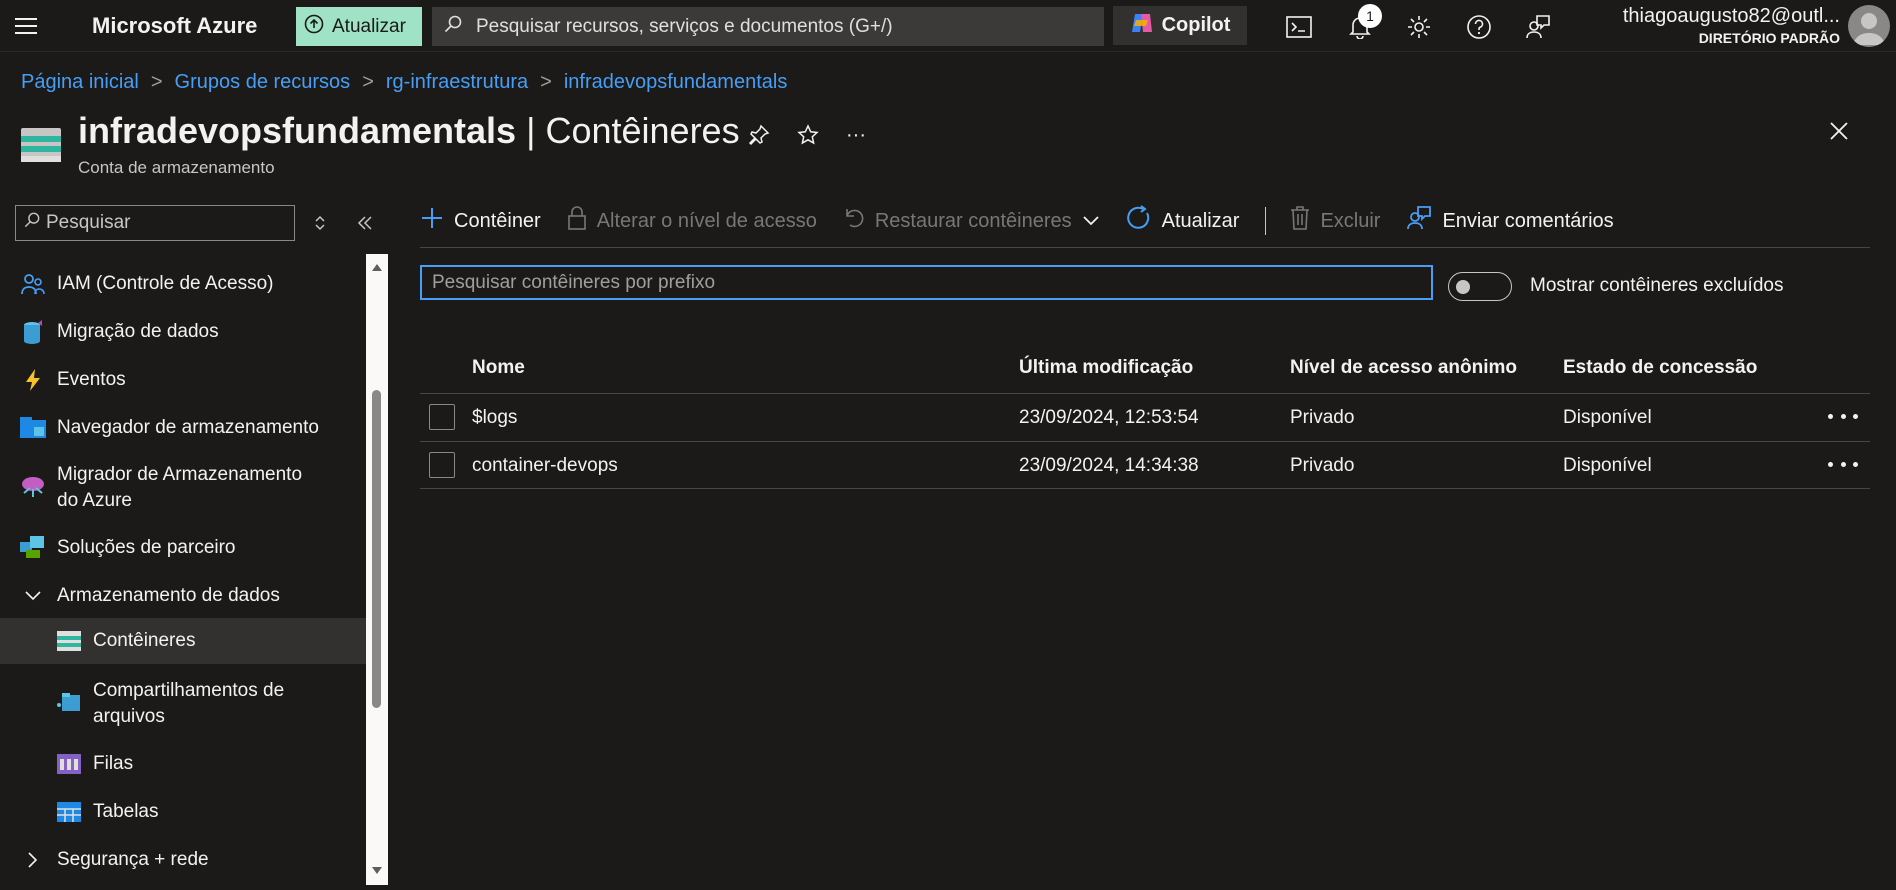 The width and height of the screenshot is (1896, 890). Describe the element at coordinates (263, 82) in the screenshot. I see `breadcrumb-resource-groups: Grupos de recursos` at that location.